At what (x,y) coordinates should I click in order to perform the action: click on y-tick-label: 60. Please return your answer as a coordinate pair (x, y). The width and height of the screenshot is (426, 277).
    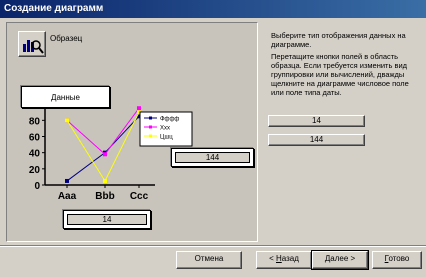
    Looking at the image, I should click on (35, 138).